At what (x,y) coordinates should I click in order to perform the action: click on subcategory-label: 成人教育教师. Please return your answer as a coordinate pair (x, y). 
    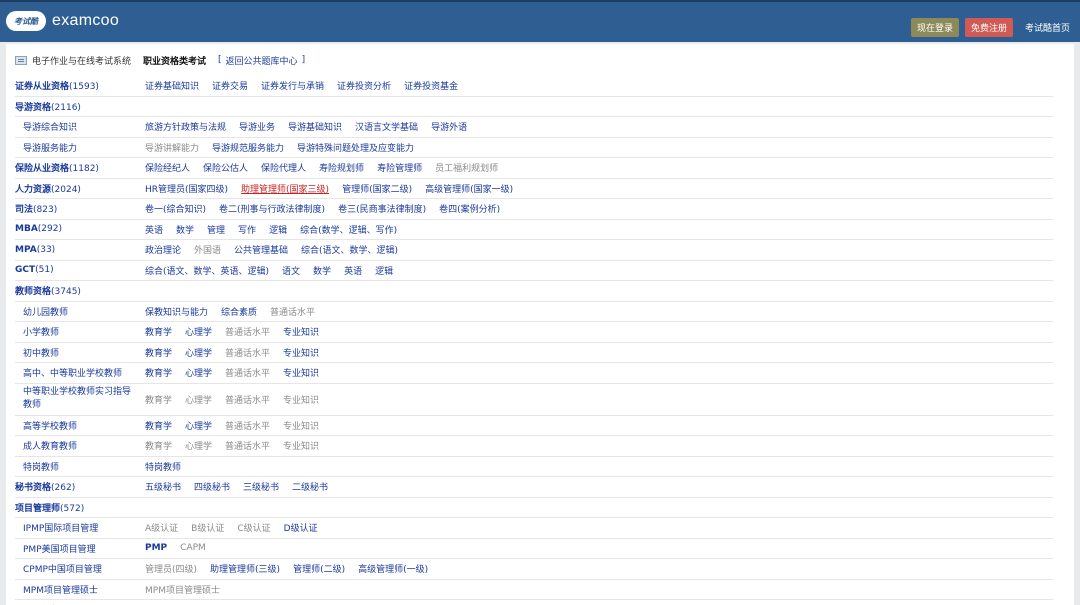
    Looking at the image, I should click on (80, 445).